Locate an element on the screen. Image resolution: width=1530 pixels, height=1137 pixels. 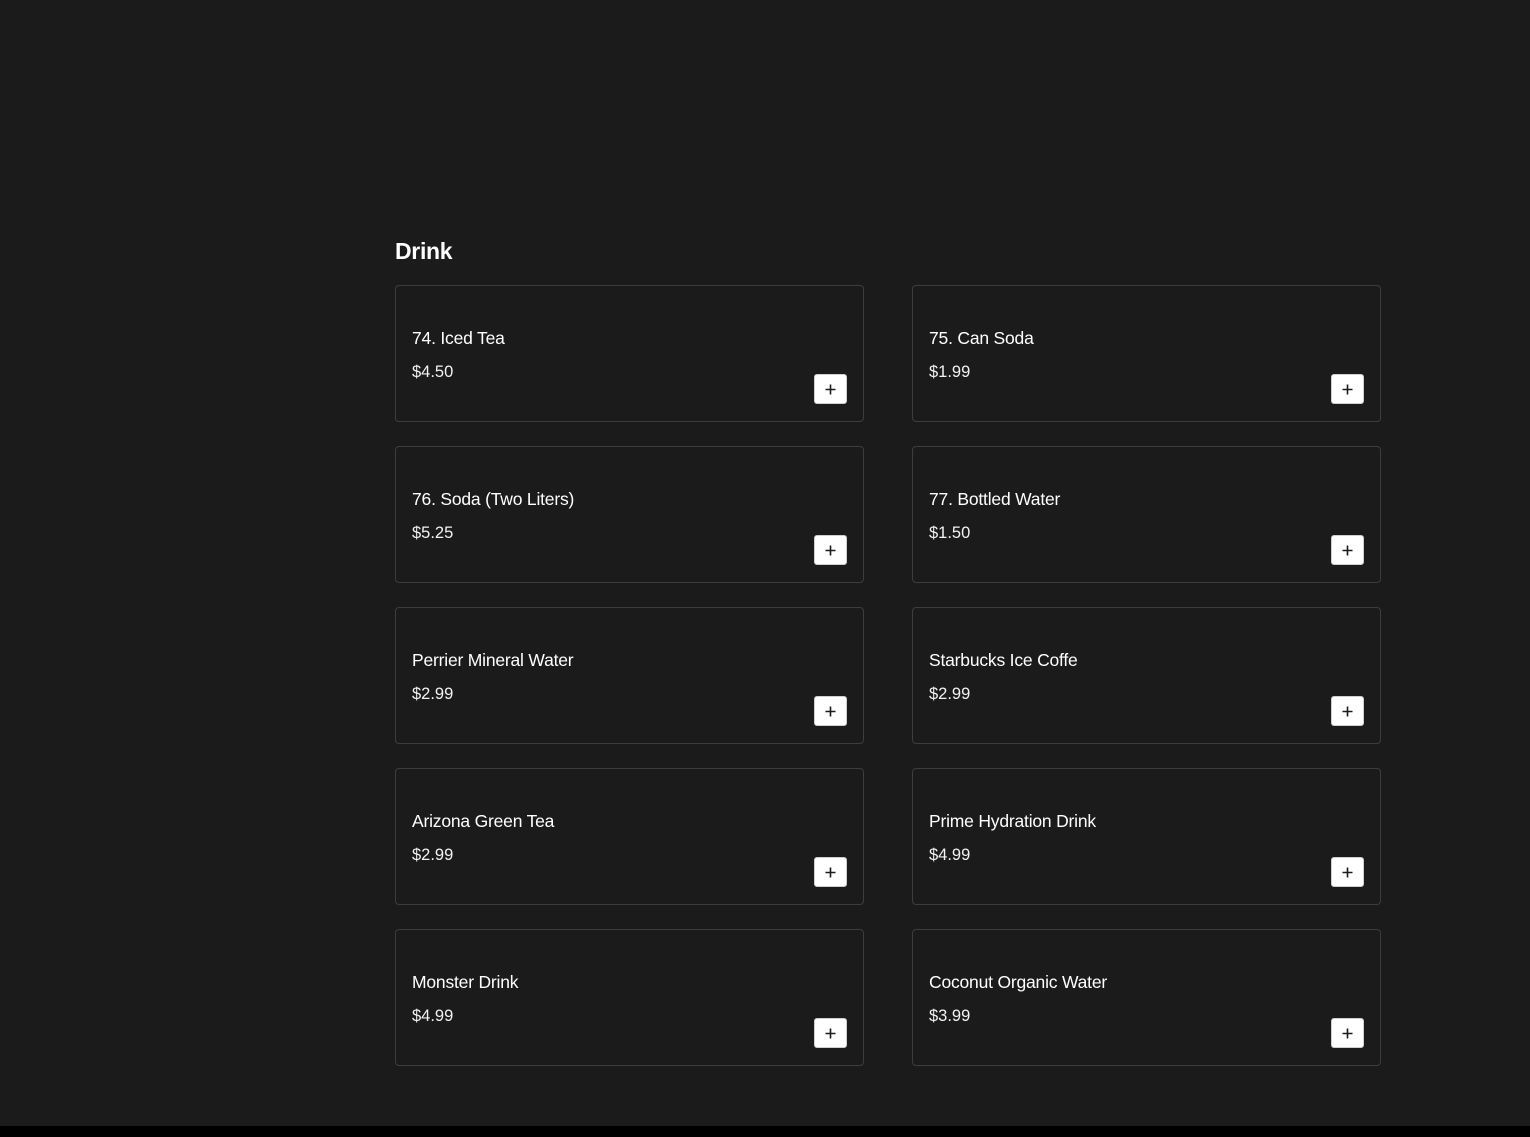
item-name: Monster Drink is located at coordinates (465, 982).